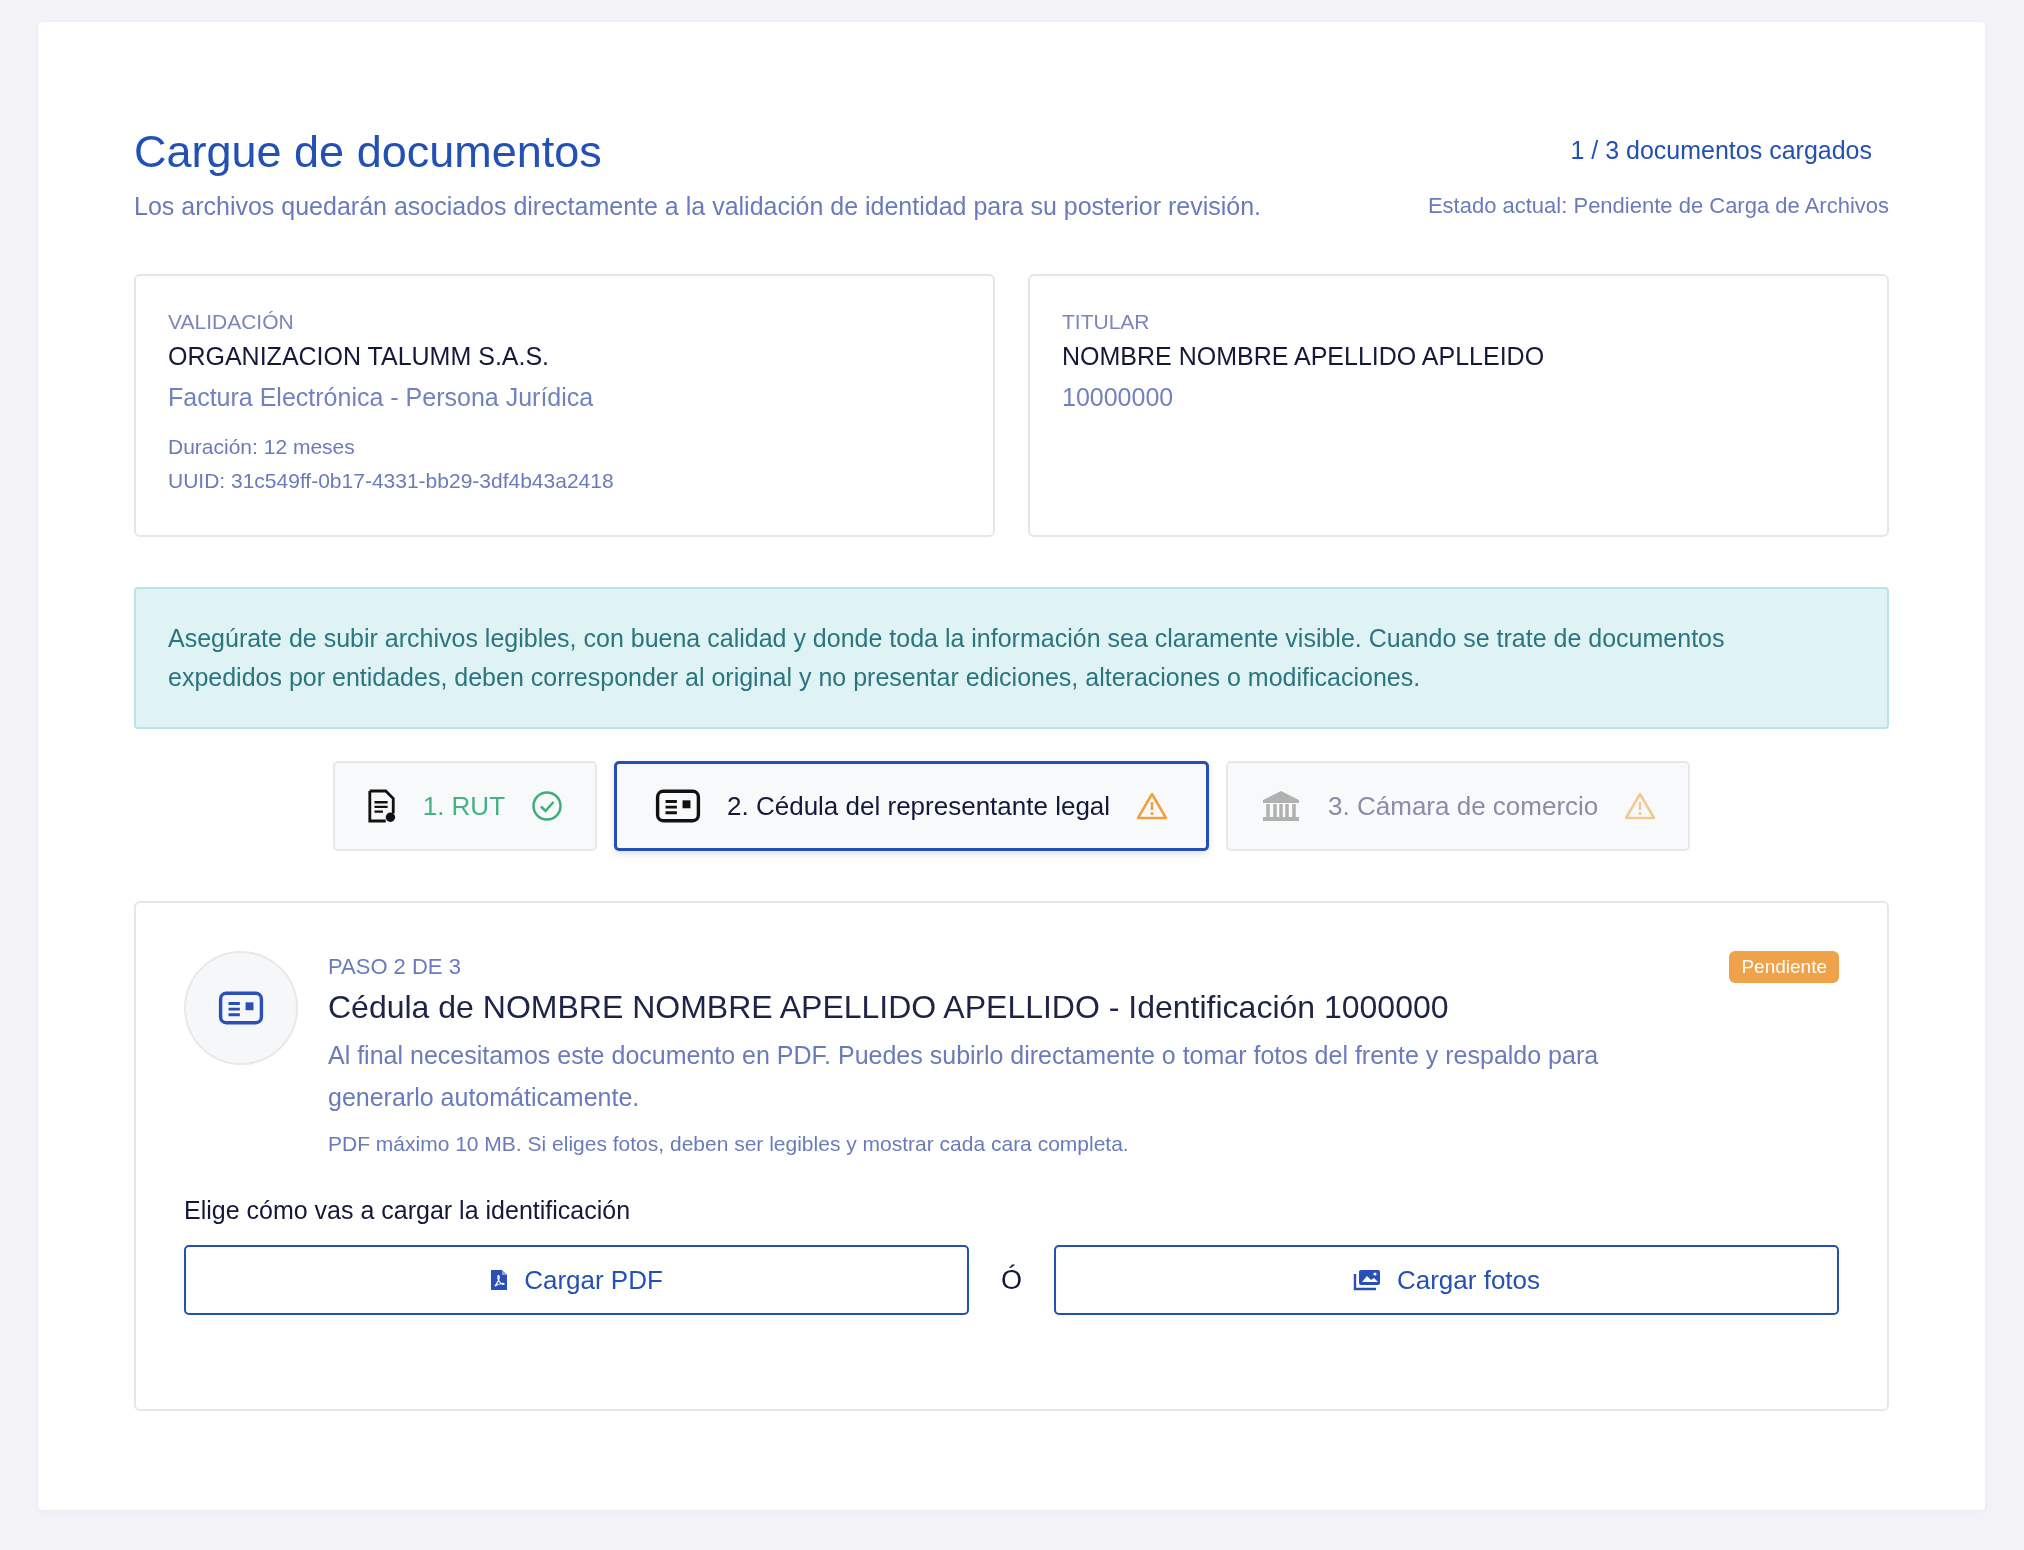 The image size is (2024, 1550). I want to click on step-title: Cédula de NOMBRE NOMBRE APELLIDO APELLIDO - Identificación 1000000, so click(889, 1007).